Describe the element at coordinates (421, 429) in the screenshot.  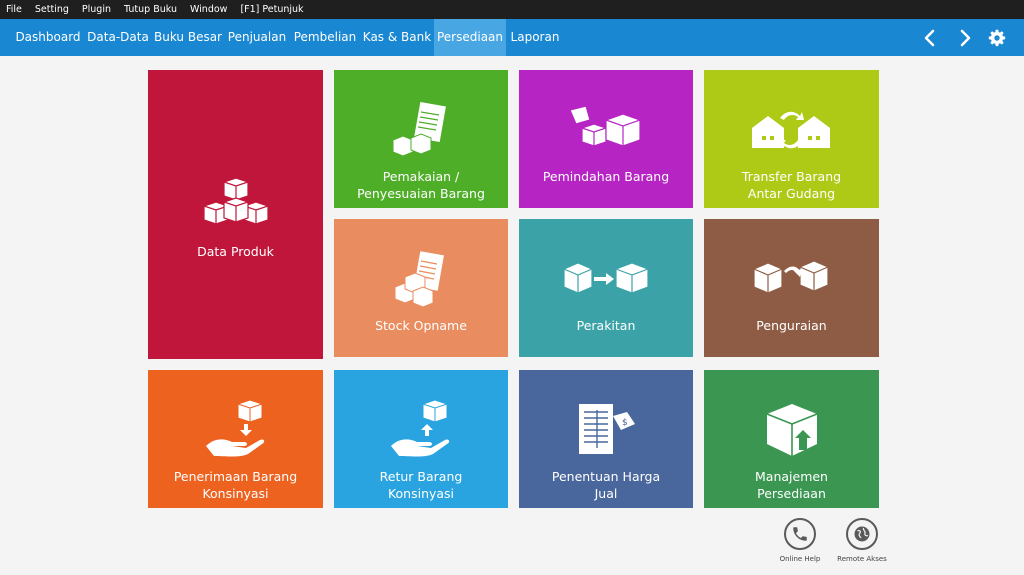
I see `hand-return-box-icon` at that location.